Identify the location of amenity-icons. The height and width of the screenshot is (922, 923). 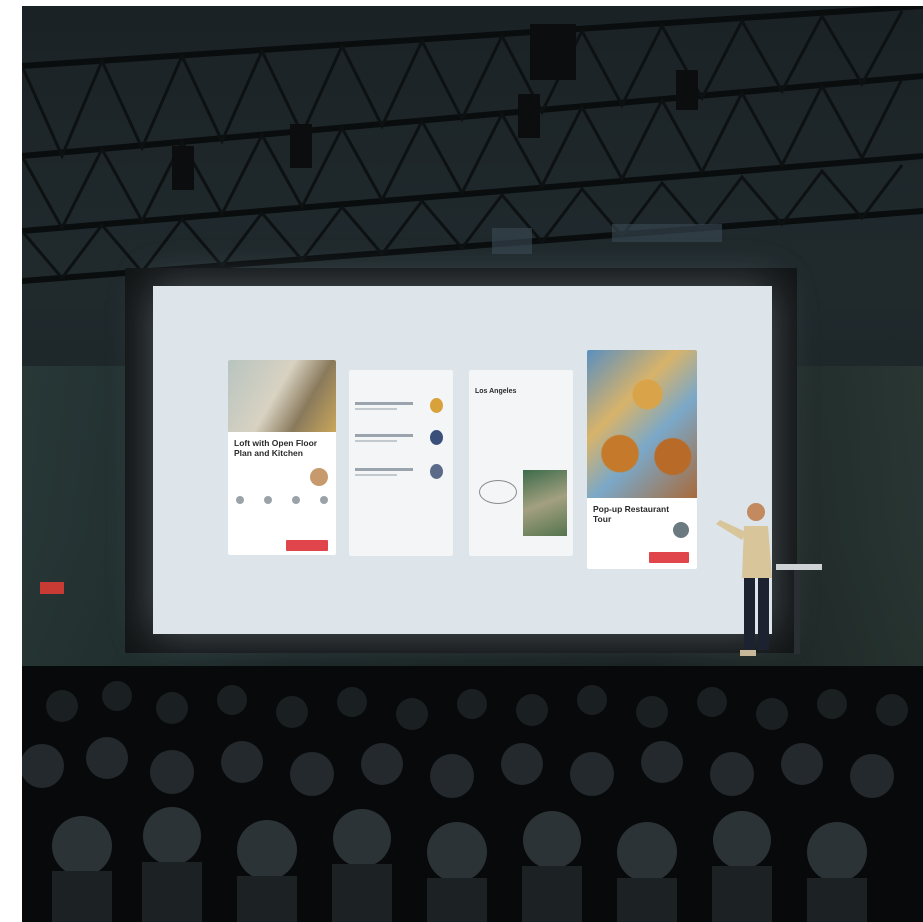
(282, 500).